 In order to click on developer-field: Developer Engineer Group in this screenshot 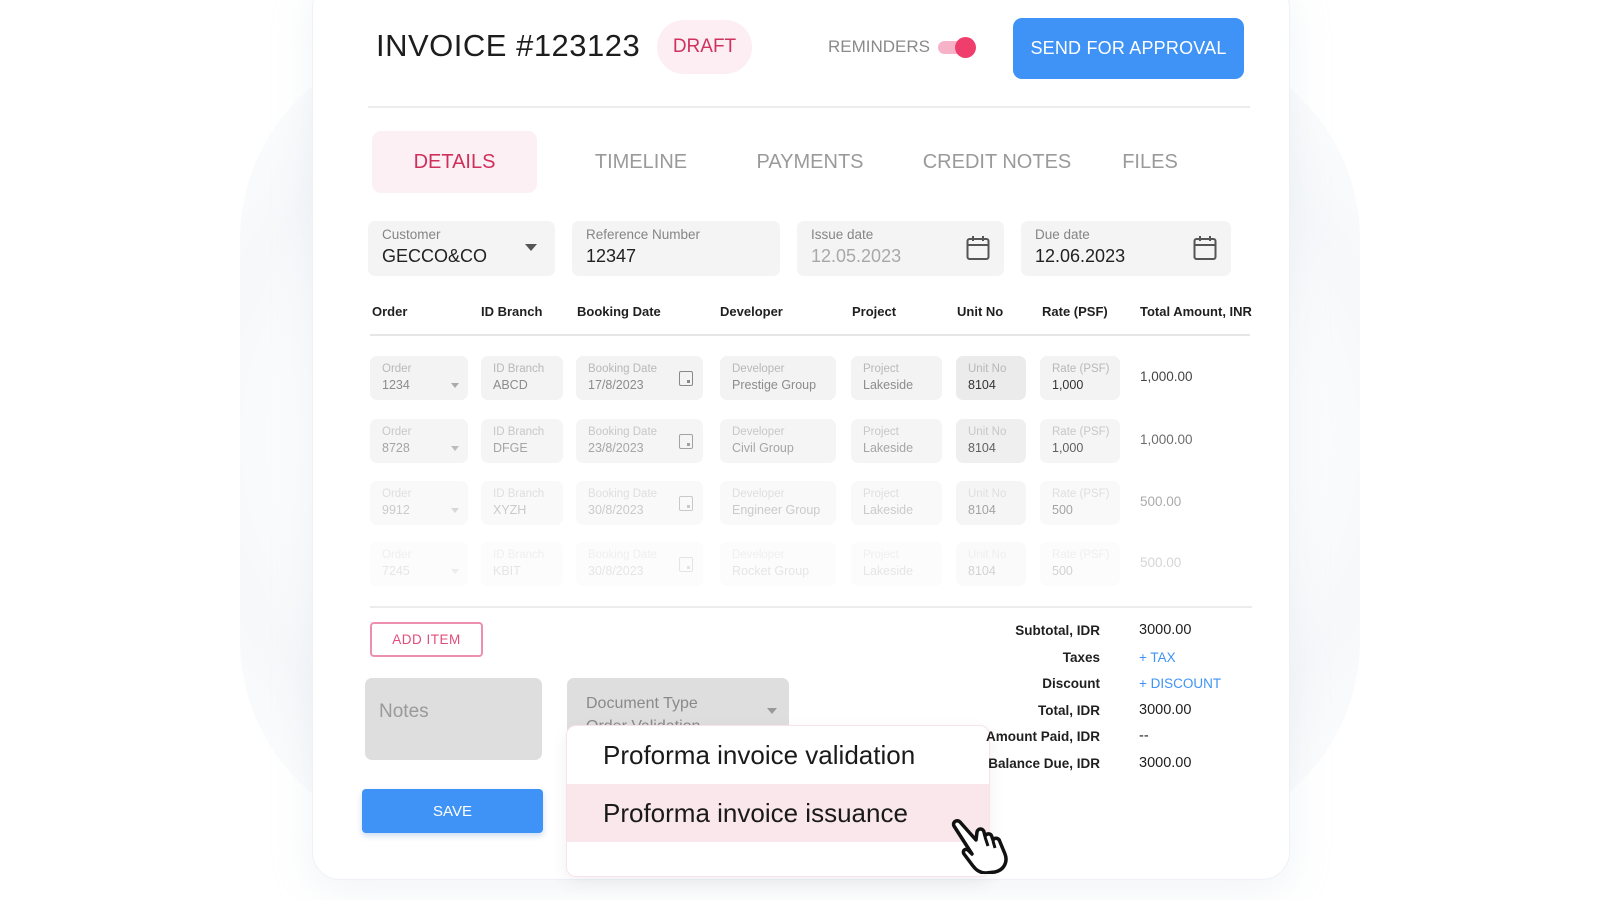, I will do `click(778, 503)`.